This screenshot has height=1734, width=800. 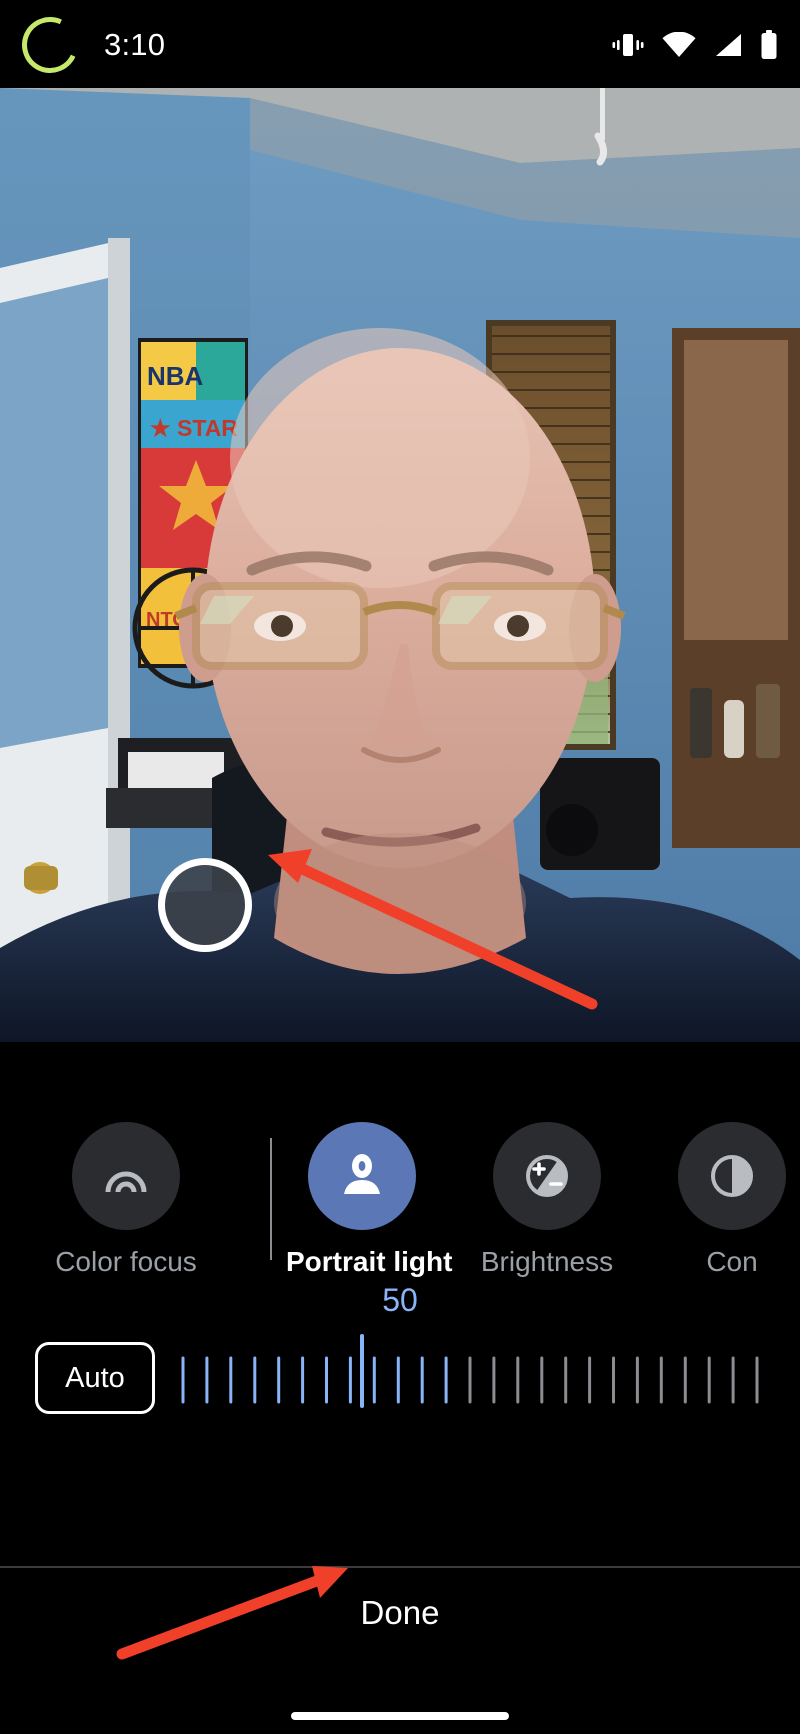 I want to click on done-button: Done, so click(x=400, y=1613).